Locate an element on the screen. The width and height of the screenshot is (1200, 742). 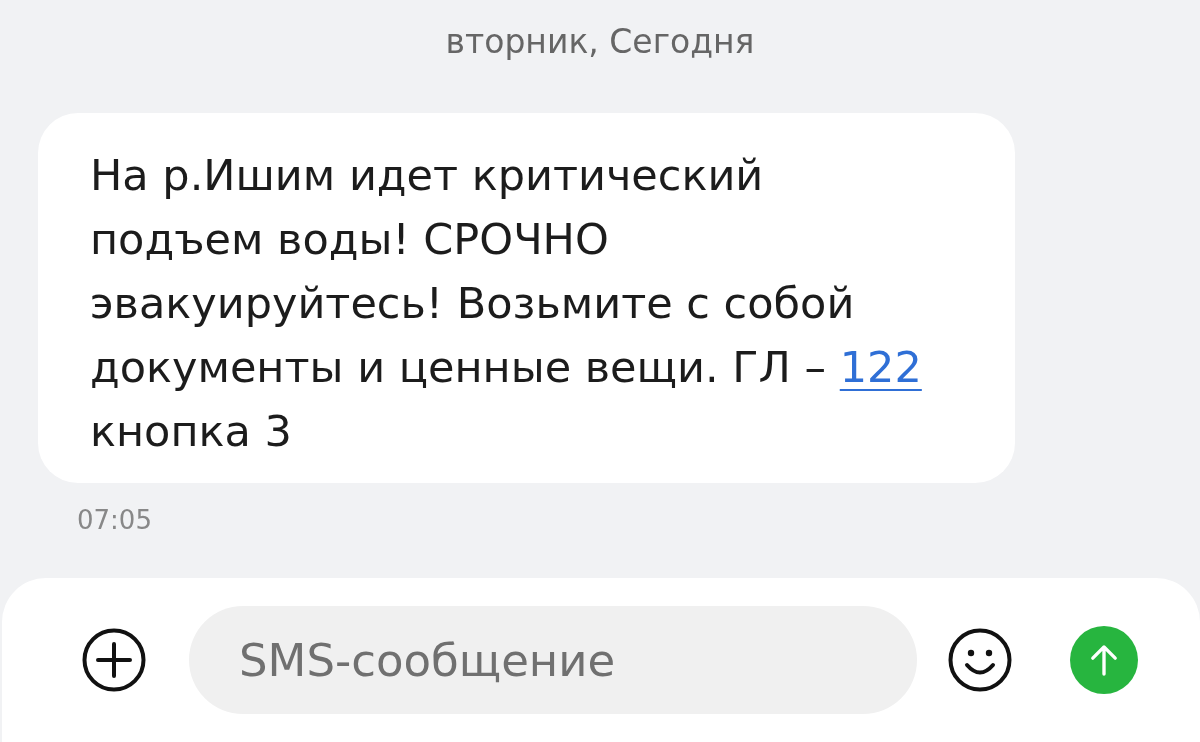
arrow-up-icon is located at coordinates (1104, 660).